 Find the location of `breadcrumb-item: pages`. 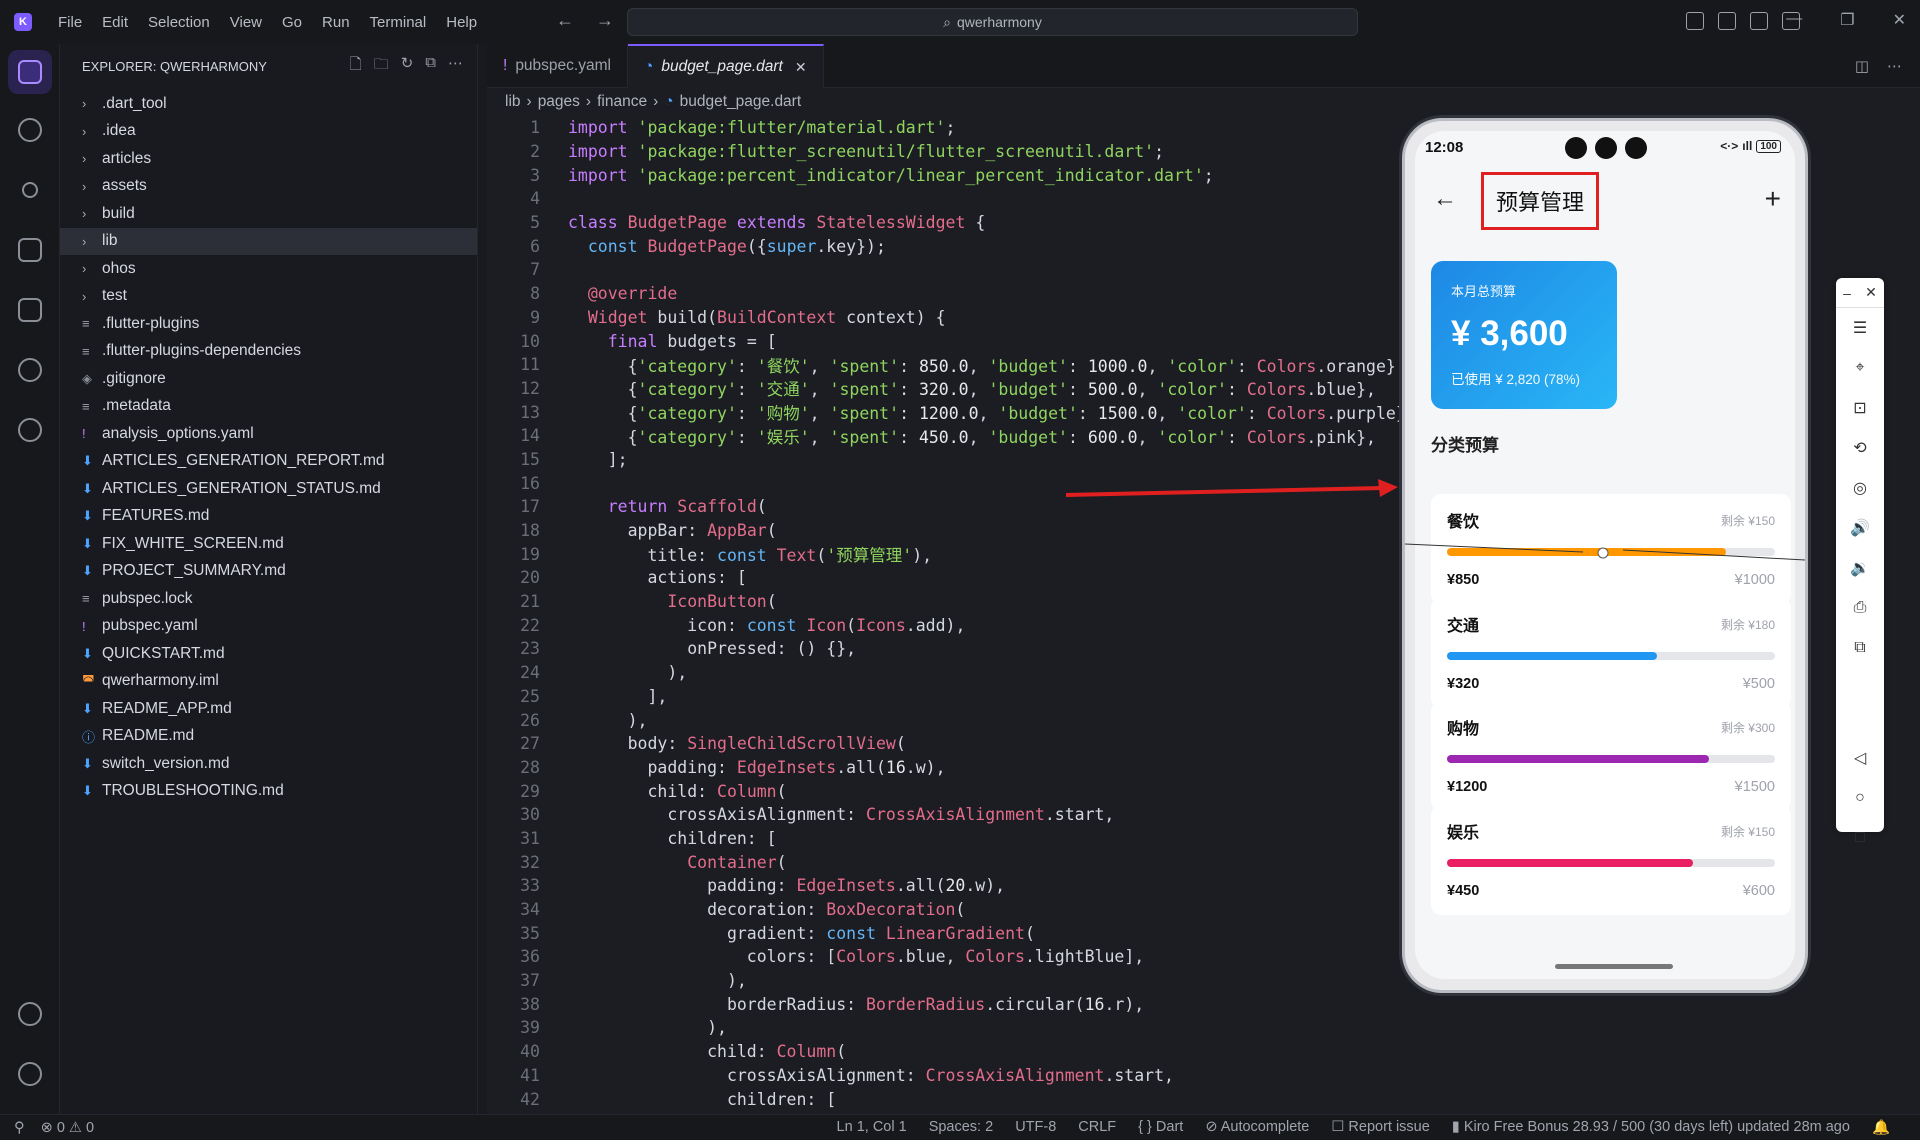

breadcrumb-item: pages is located at coordinates (559, 102).